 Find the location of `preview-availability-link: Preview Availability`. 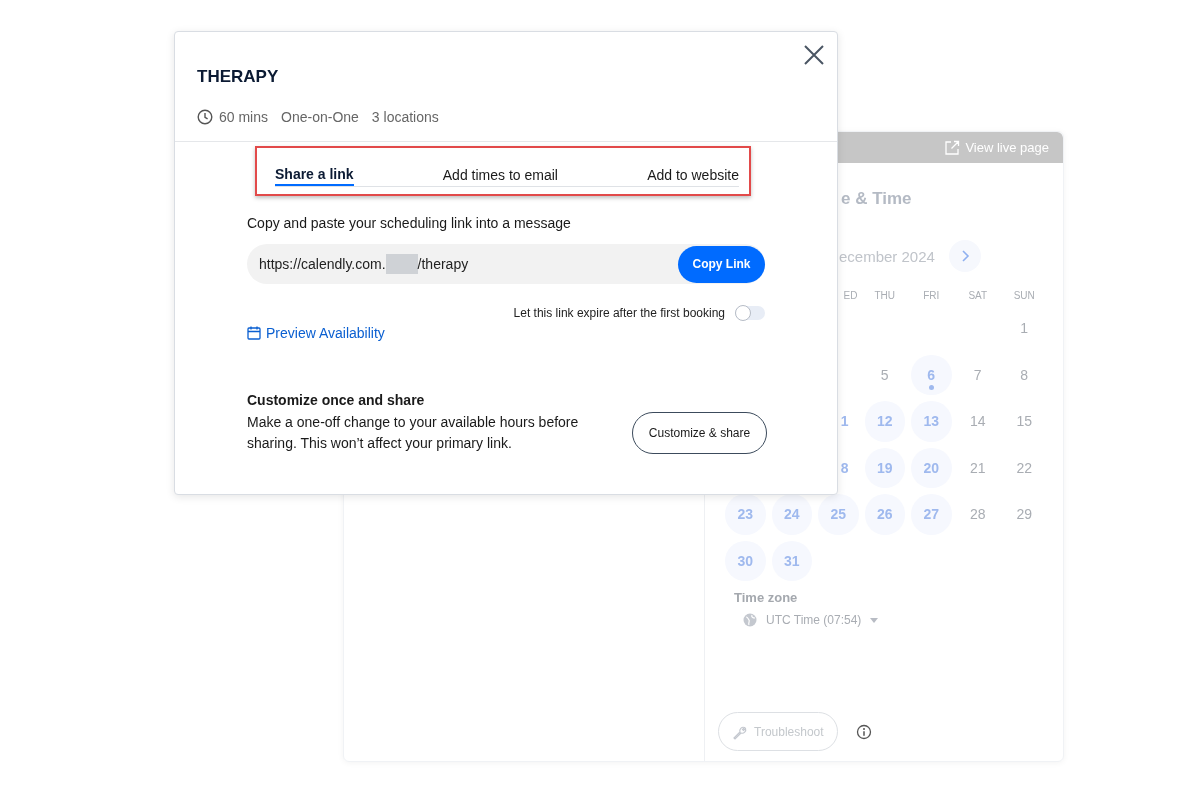

preview-availability-link: Preview Availability is located at coordinates (316, 333).